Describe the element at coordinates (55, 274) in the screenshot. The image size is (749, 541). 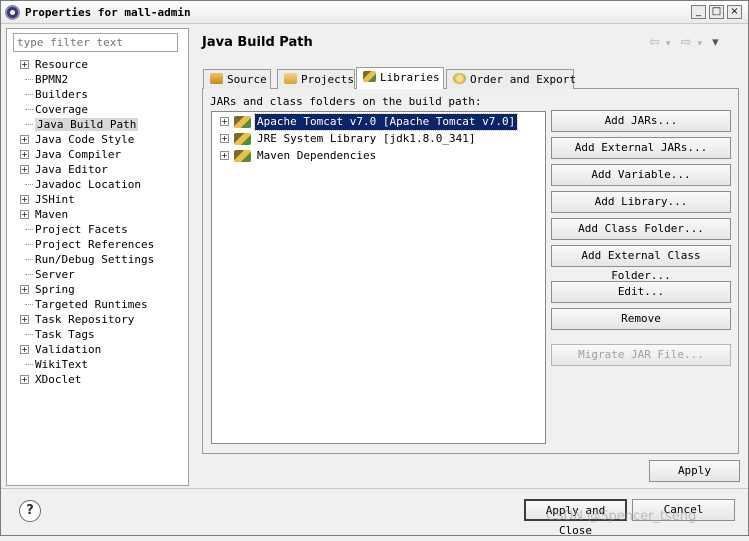
I see `nav-item-label: Server` at that location.